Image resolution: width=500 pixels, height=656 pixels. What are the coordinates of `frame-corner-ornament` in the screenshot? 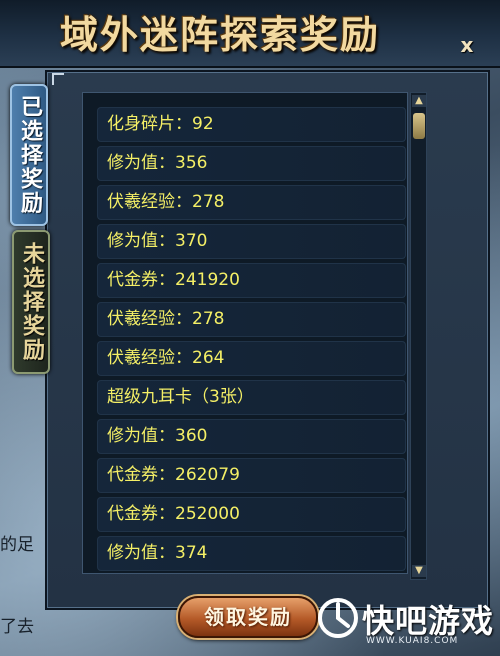 It's located at (58, 79).